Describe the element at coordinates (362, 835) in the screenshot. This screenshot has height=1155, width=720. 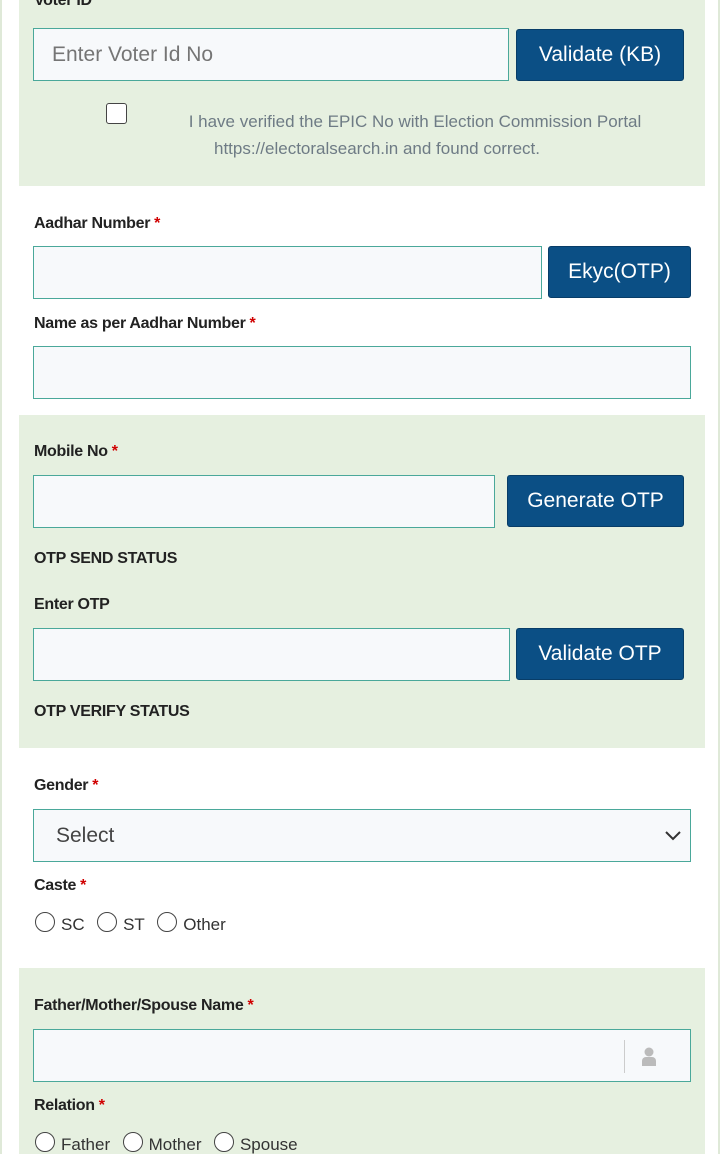
I see `gender-select: Select` at that location.